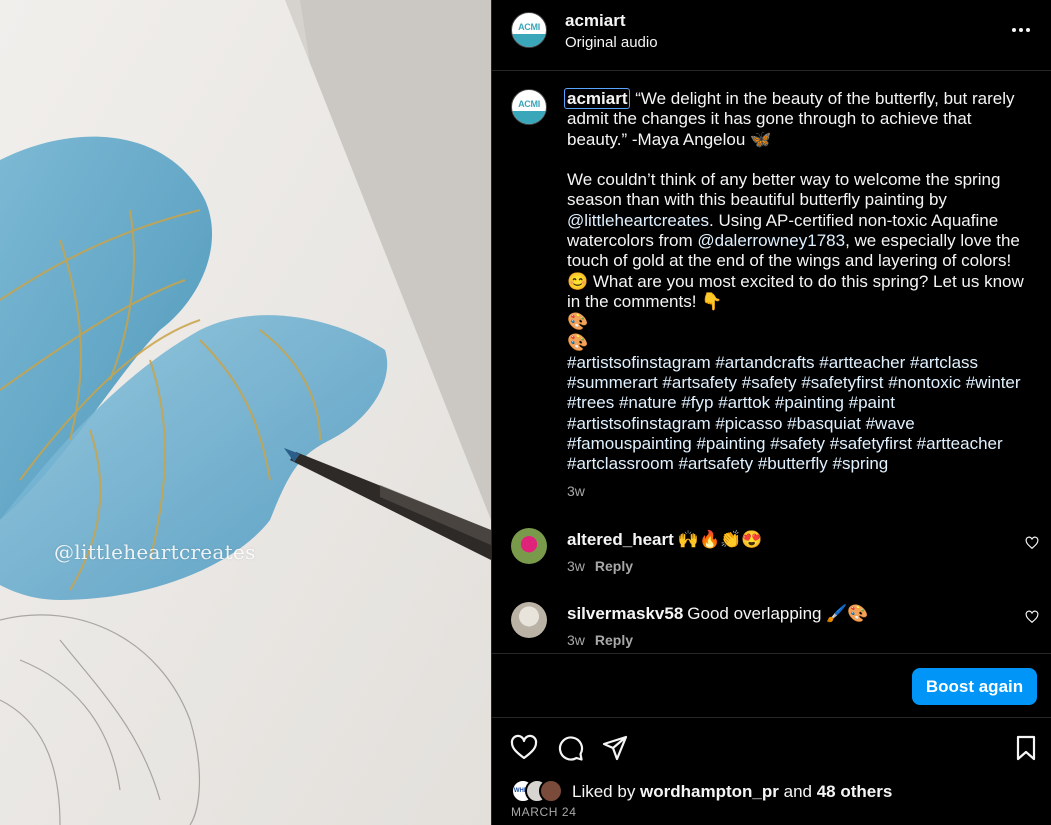 This screenshot has width=1051, height=825. What do you see at coordinates (595, 21) in the screenshot?
I see `author-username: acmiart` at bounding box center [595, 21].